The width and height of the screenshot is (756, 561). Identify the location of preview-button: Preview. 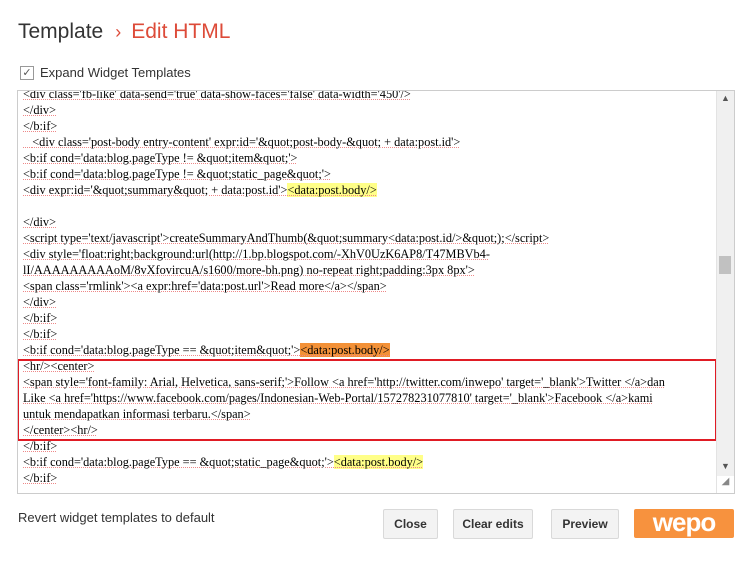
(585, 524).